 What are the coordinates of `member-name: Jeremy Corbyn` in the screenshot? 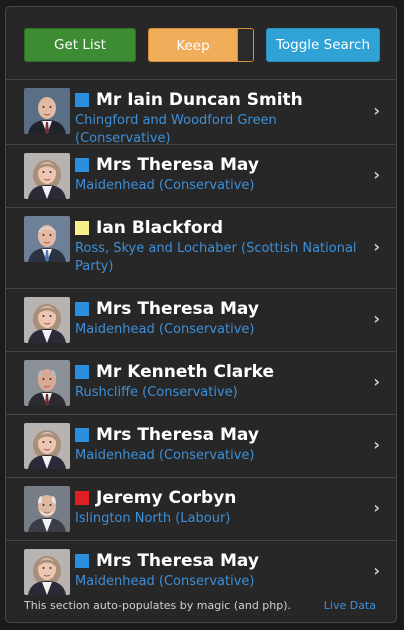 It's located at (166, 498).